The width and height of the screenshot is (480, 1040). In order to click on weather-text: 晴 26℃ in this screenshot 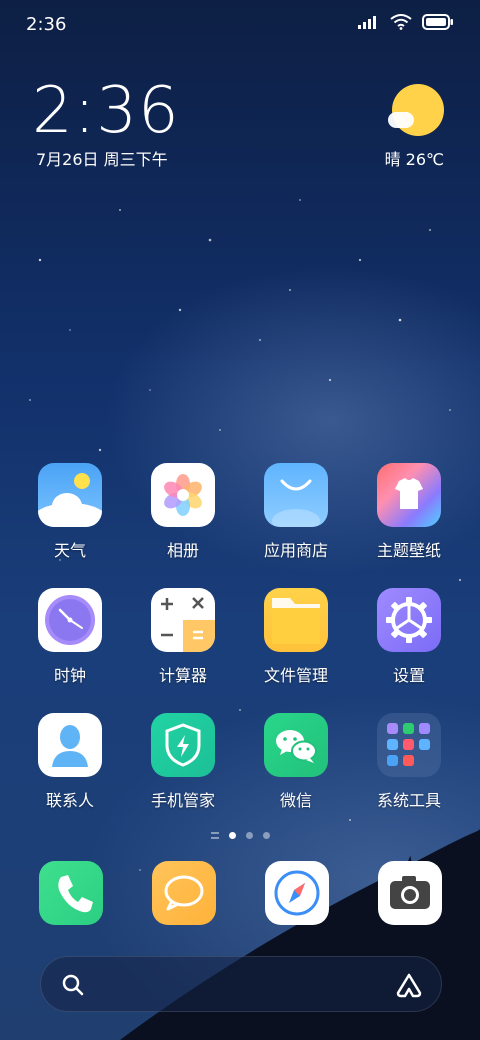, I will do `click(414, 159)`.